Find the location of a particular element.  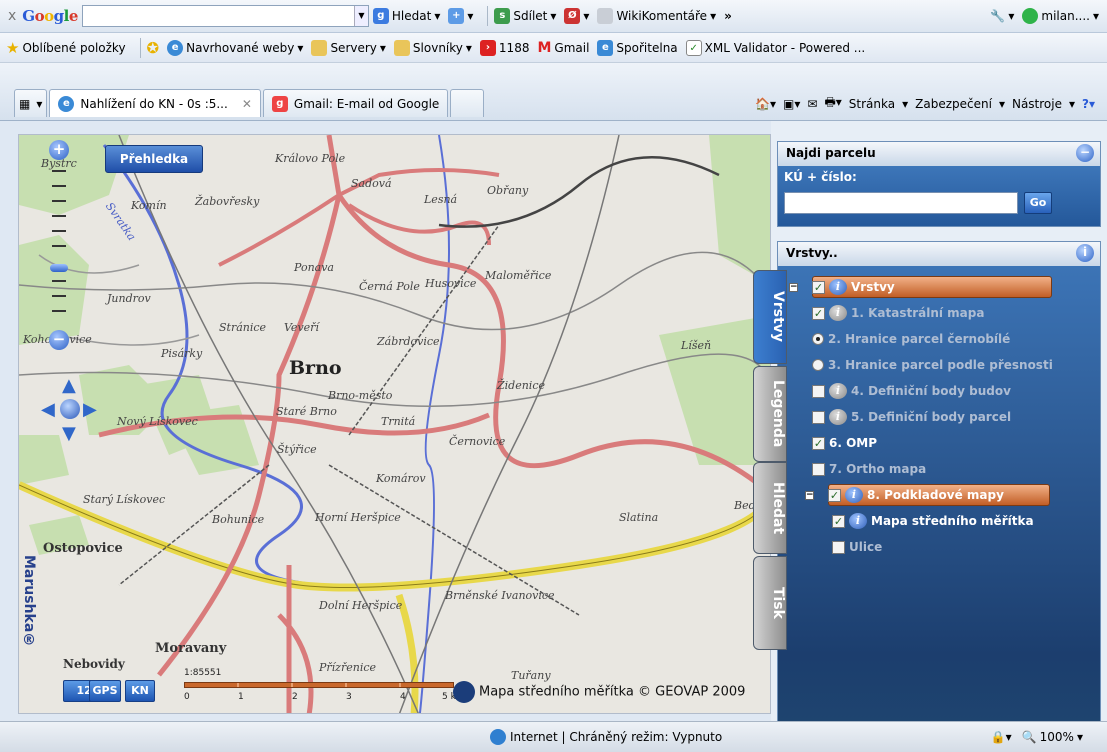

fav-1188: › 1188 is located at coordinates (504, 47).